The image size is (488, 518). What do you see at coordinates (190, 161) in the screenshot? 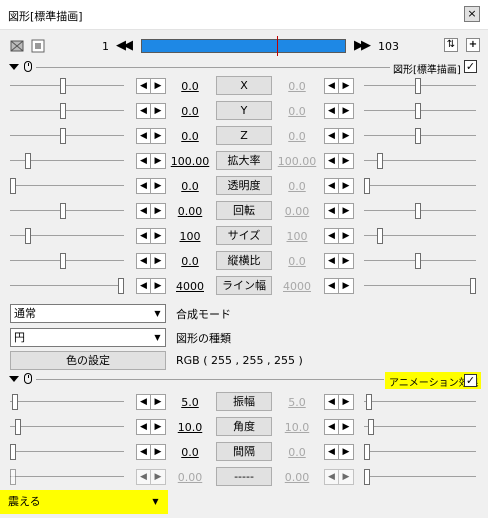
I see `start-value: 100.00` at bounding box center [190, 161].